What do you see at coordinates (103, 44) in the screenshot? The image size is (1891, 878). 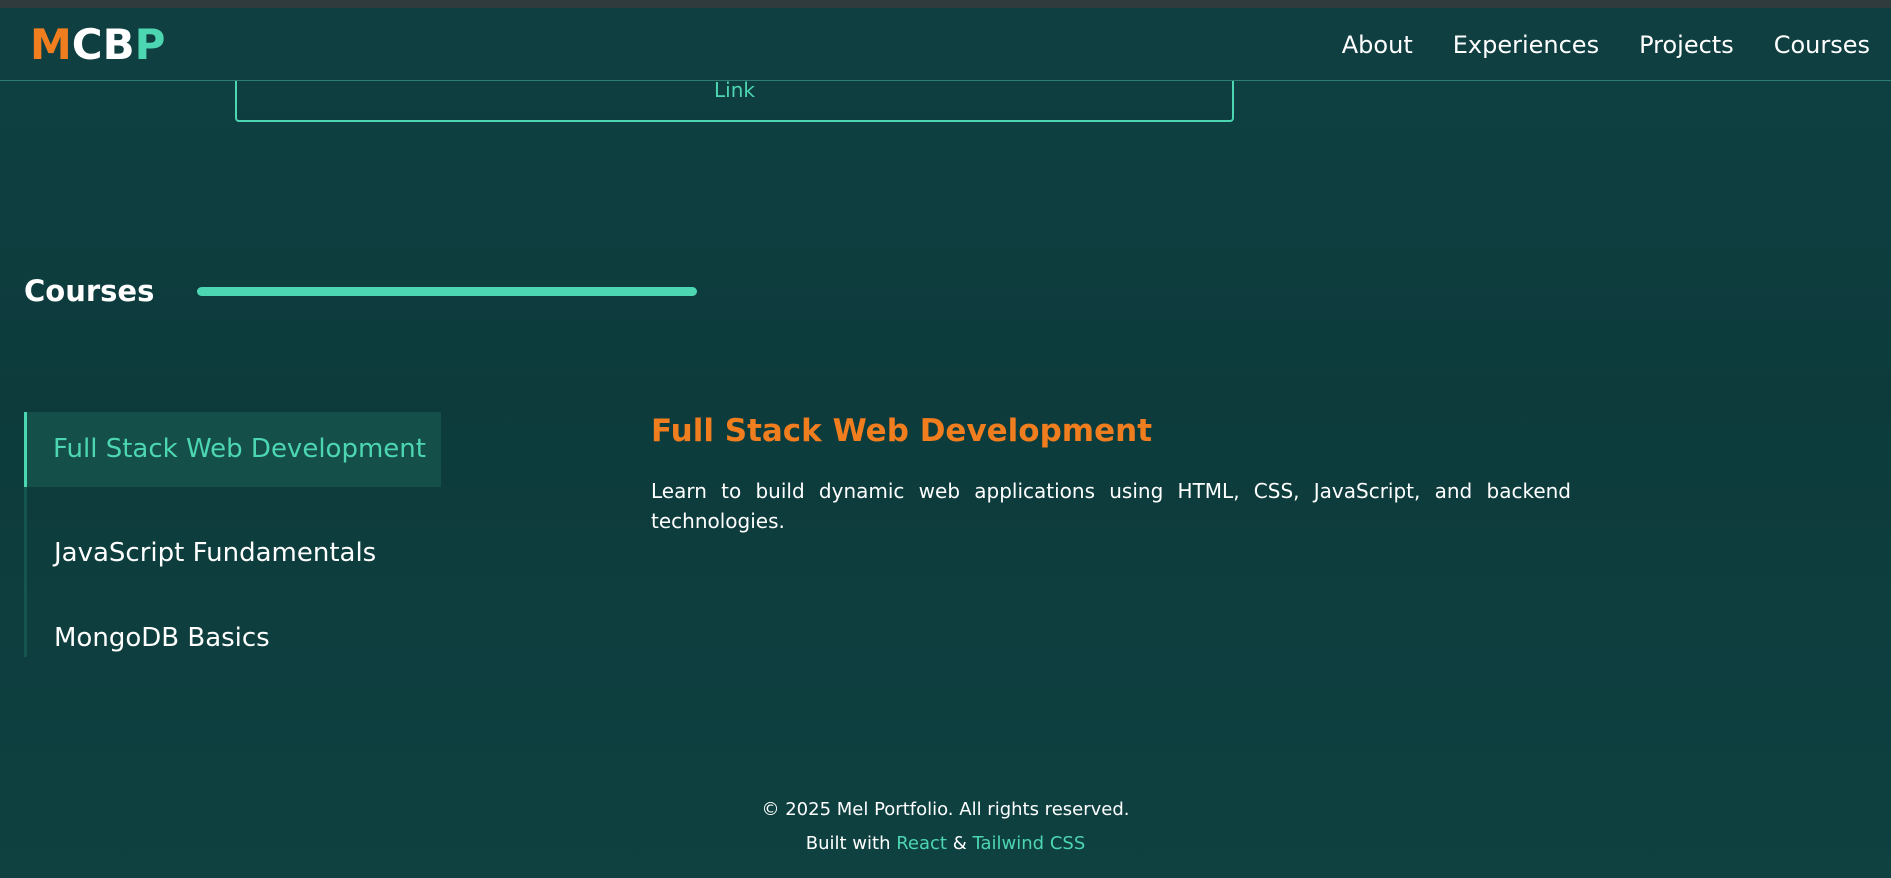 I see `logo-letters-cb: CB` at bounding box center [103, 44].